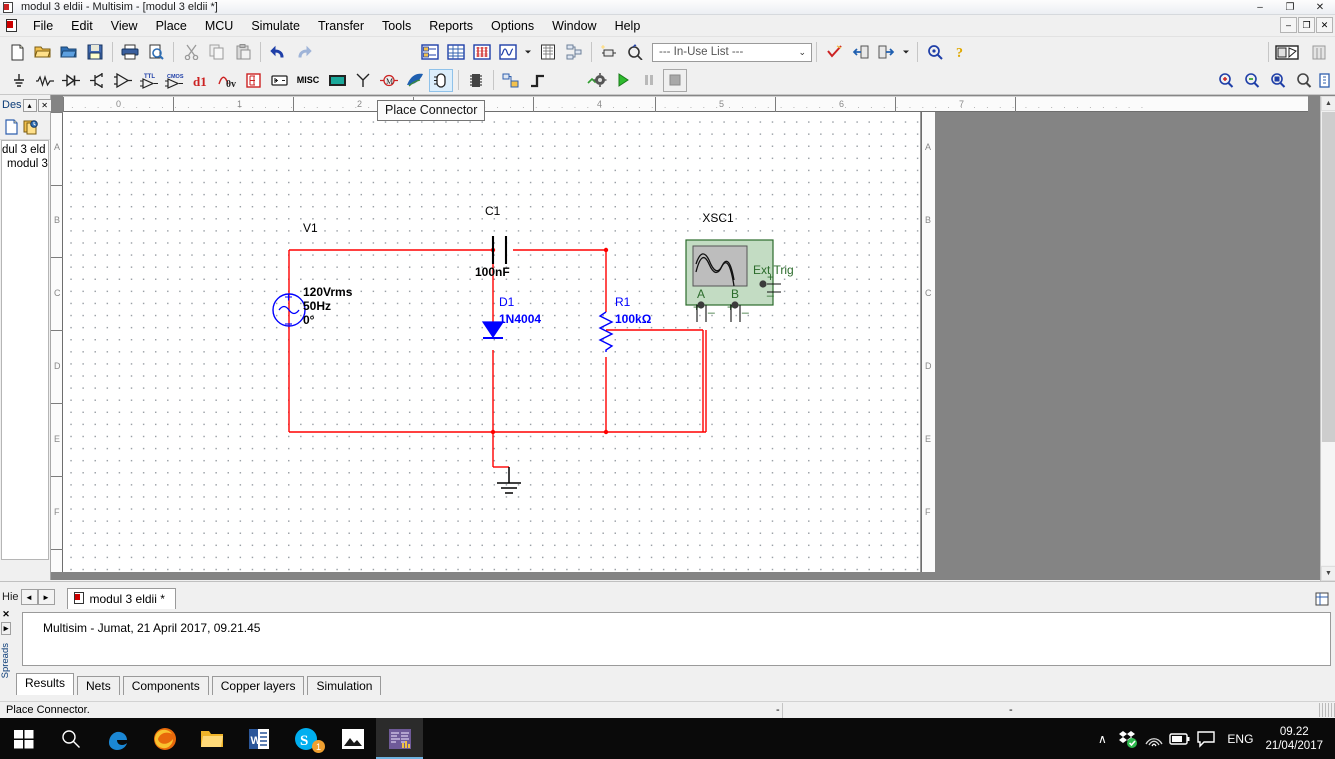  What do you see at coordinates (649, 80) in the screenshot?
I see `pause-button` at bounding box center [649, 80].